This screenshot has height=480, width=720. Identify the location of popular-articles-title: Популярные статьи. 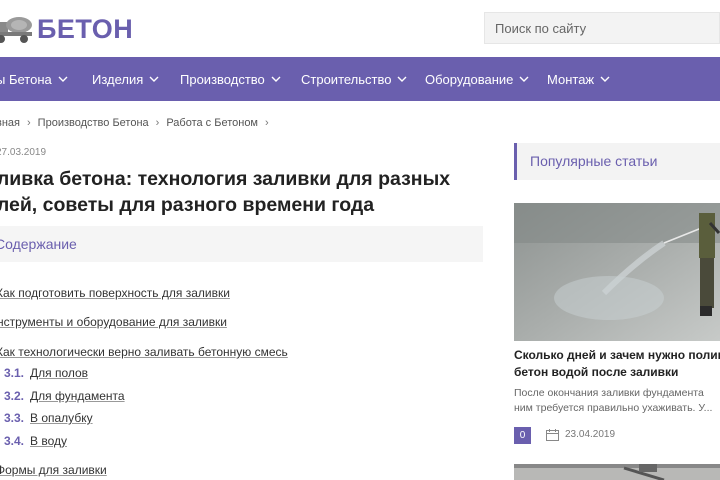
(594, 161).